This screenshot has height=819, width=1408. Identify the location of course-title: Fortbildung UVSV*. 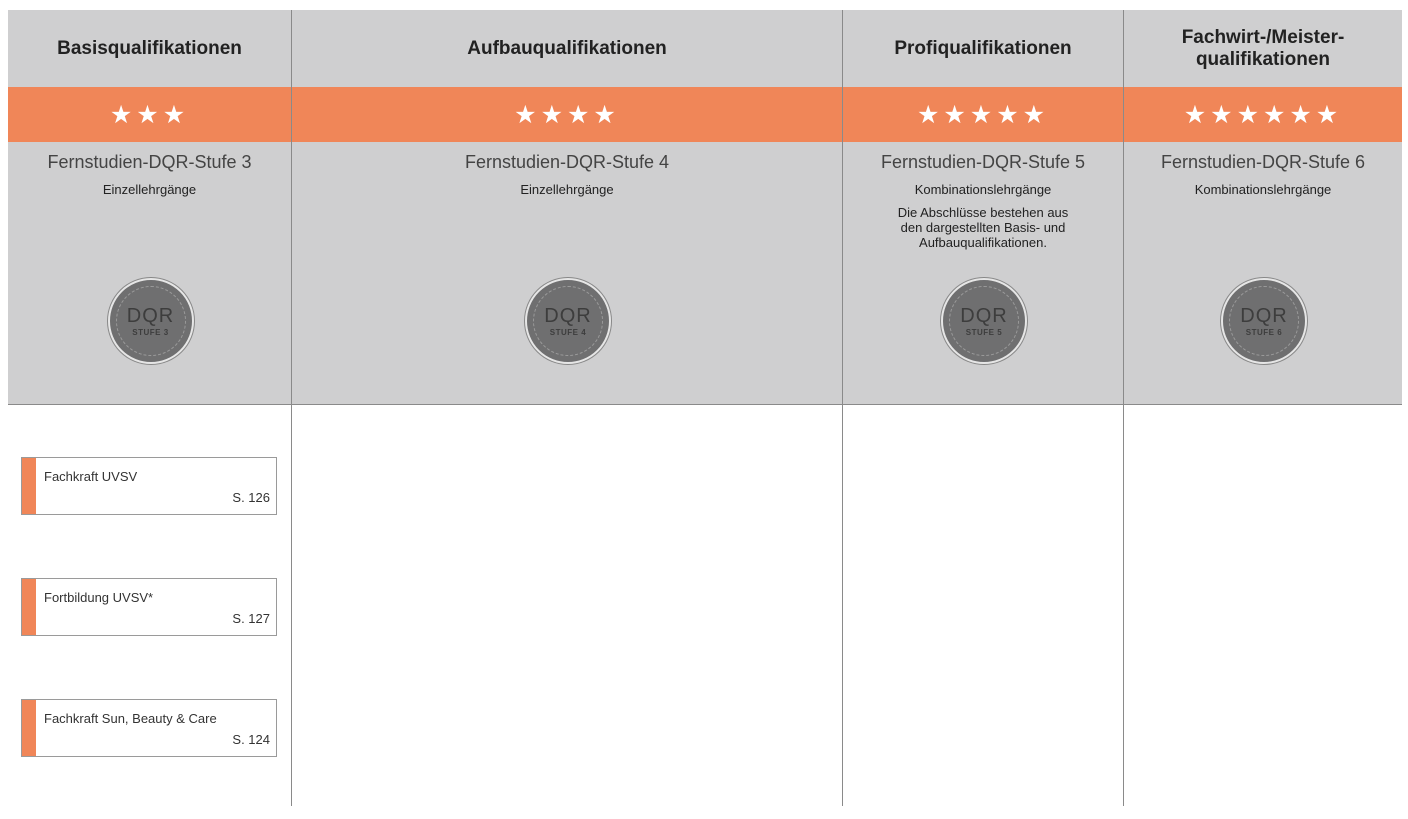
(99, 597).